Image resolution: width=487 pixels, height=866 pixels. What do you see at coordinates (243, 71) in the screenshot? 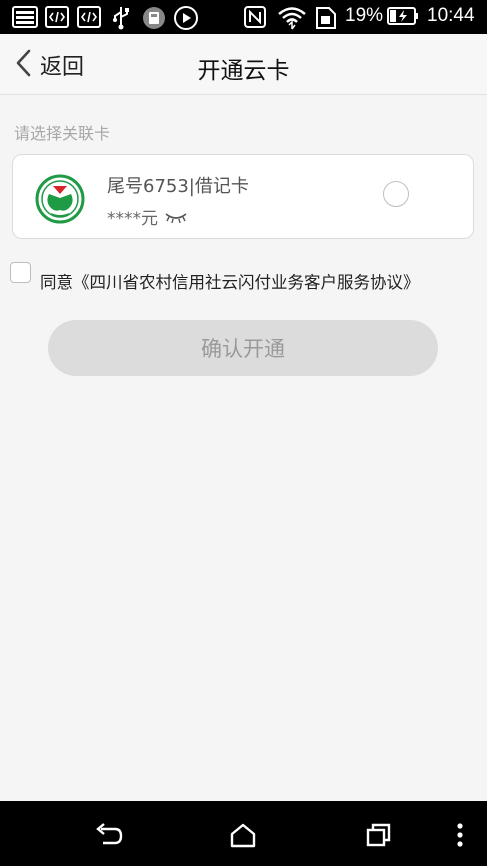
I see `page-title: 开通云卡` at bounding box center [243, 71].